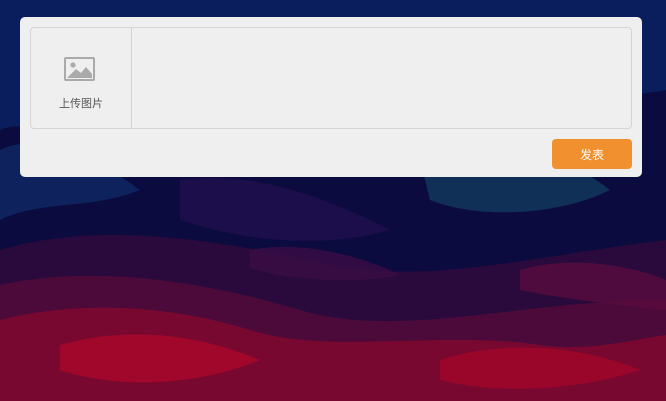  What do you see at coordinates (81, 103) in the screenshot?
I see `upload-image-label: 上传图片` at bounding box center [81, 103].